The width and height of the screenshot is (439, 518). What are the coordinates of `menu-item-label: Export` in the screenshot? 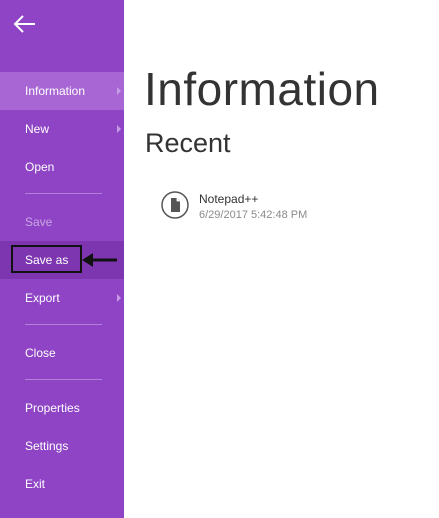 It's located at (42, 298).